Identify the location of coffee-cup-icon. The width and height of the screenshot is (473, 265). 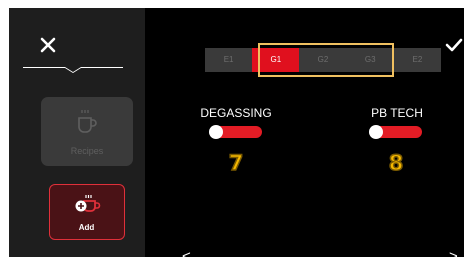
(87, 121).